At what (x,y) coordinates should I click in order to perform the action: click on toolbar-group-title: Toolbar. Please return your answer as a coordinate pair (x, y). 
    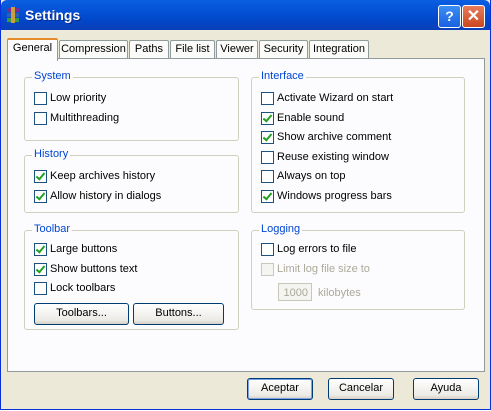
    Looking at the image, I should click on (52, 229).